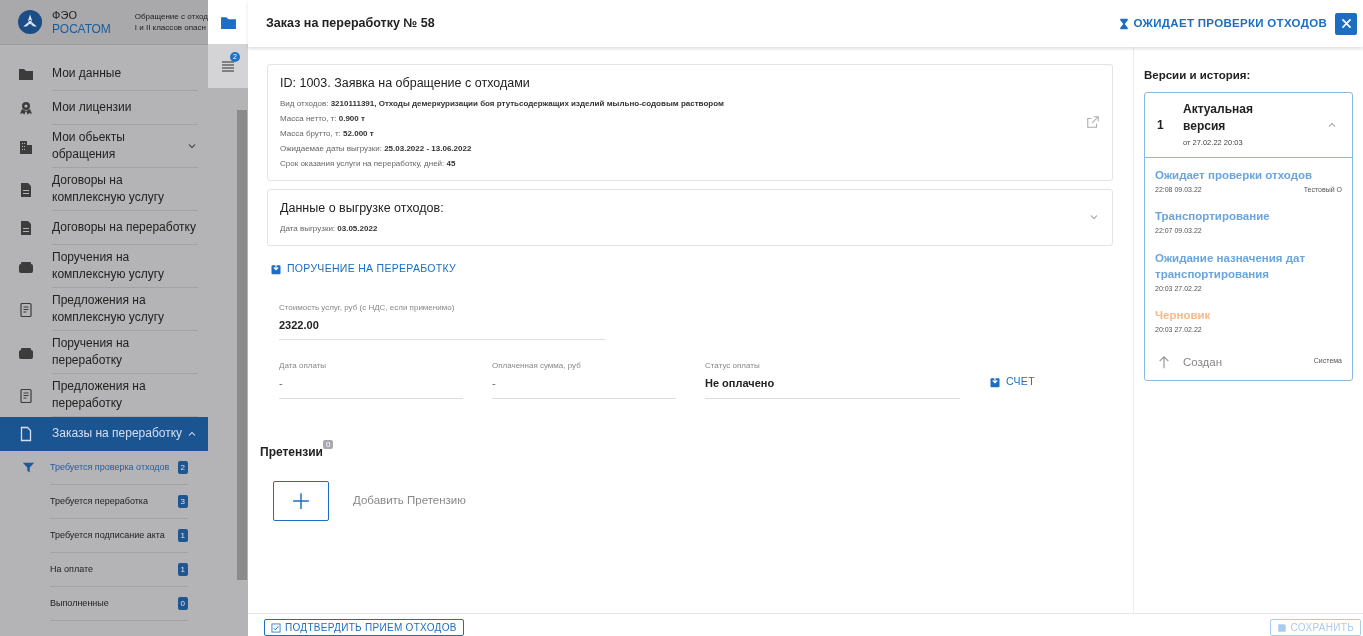 The height and width of the screenshot is (636, 1363). I want to click on sidebar-item: Поручения на комплексную услугу, so click(104, 266).